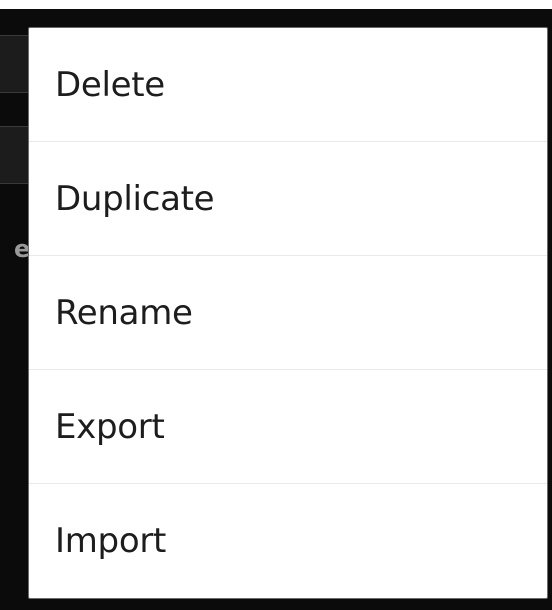 This screenshot has height=610, width=552. Describe the element at coordinates (21, 249) in the screenshot. I see `background-partial-text: ea` at that location.